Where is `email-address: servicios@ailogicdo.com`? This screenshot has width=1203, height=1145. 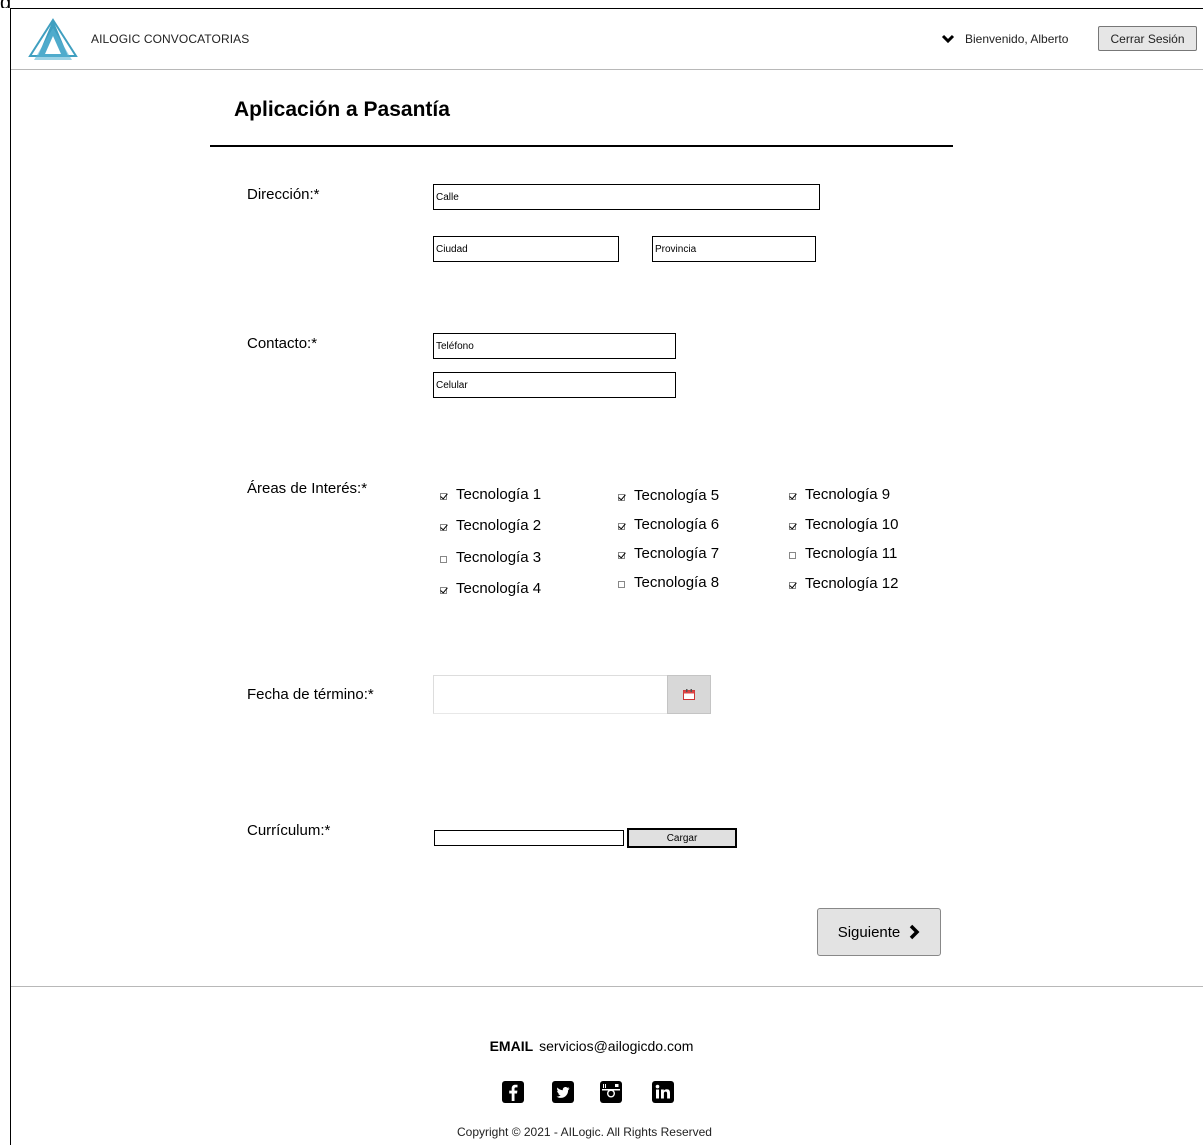
email-address: servicios@ailogicdo.com is located at coordinates (616, 1046).